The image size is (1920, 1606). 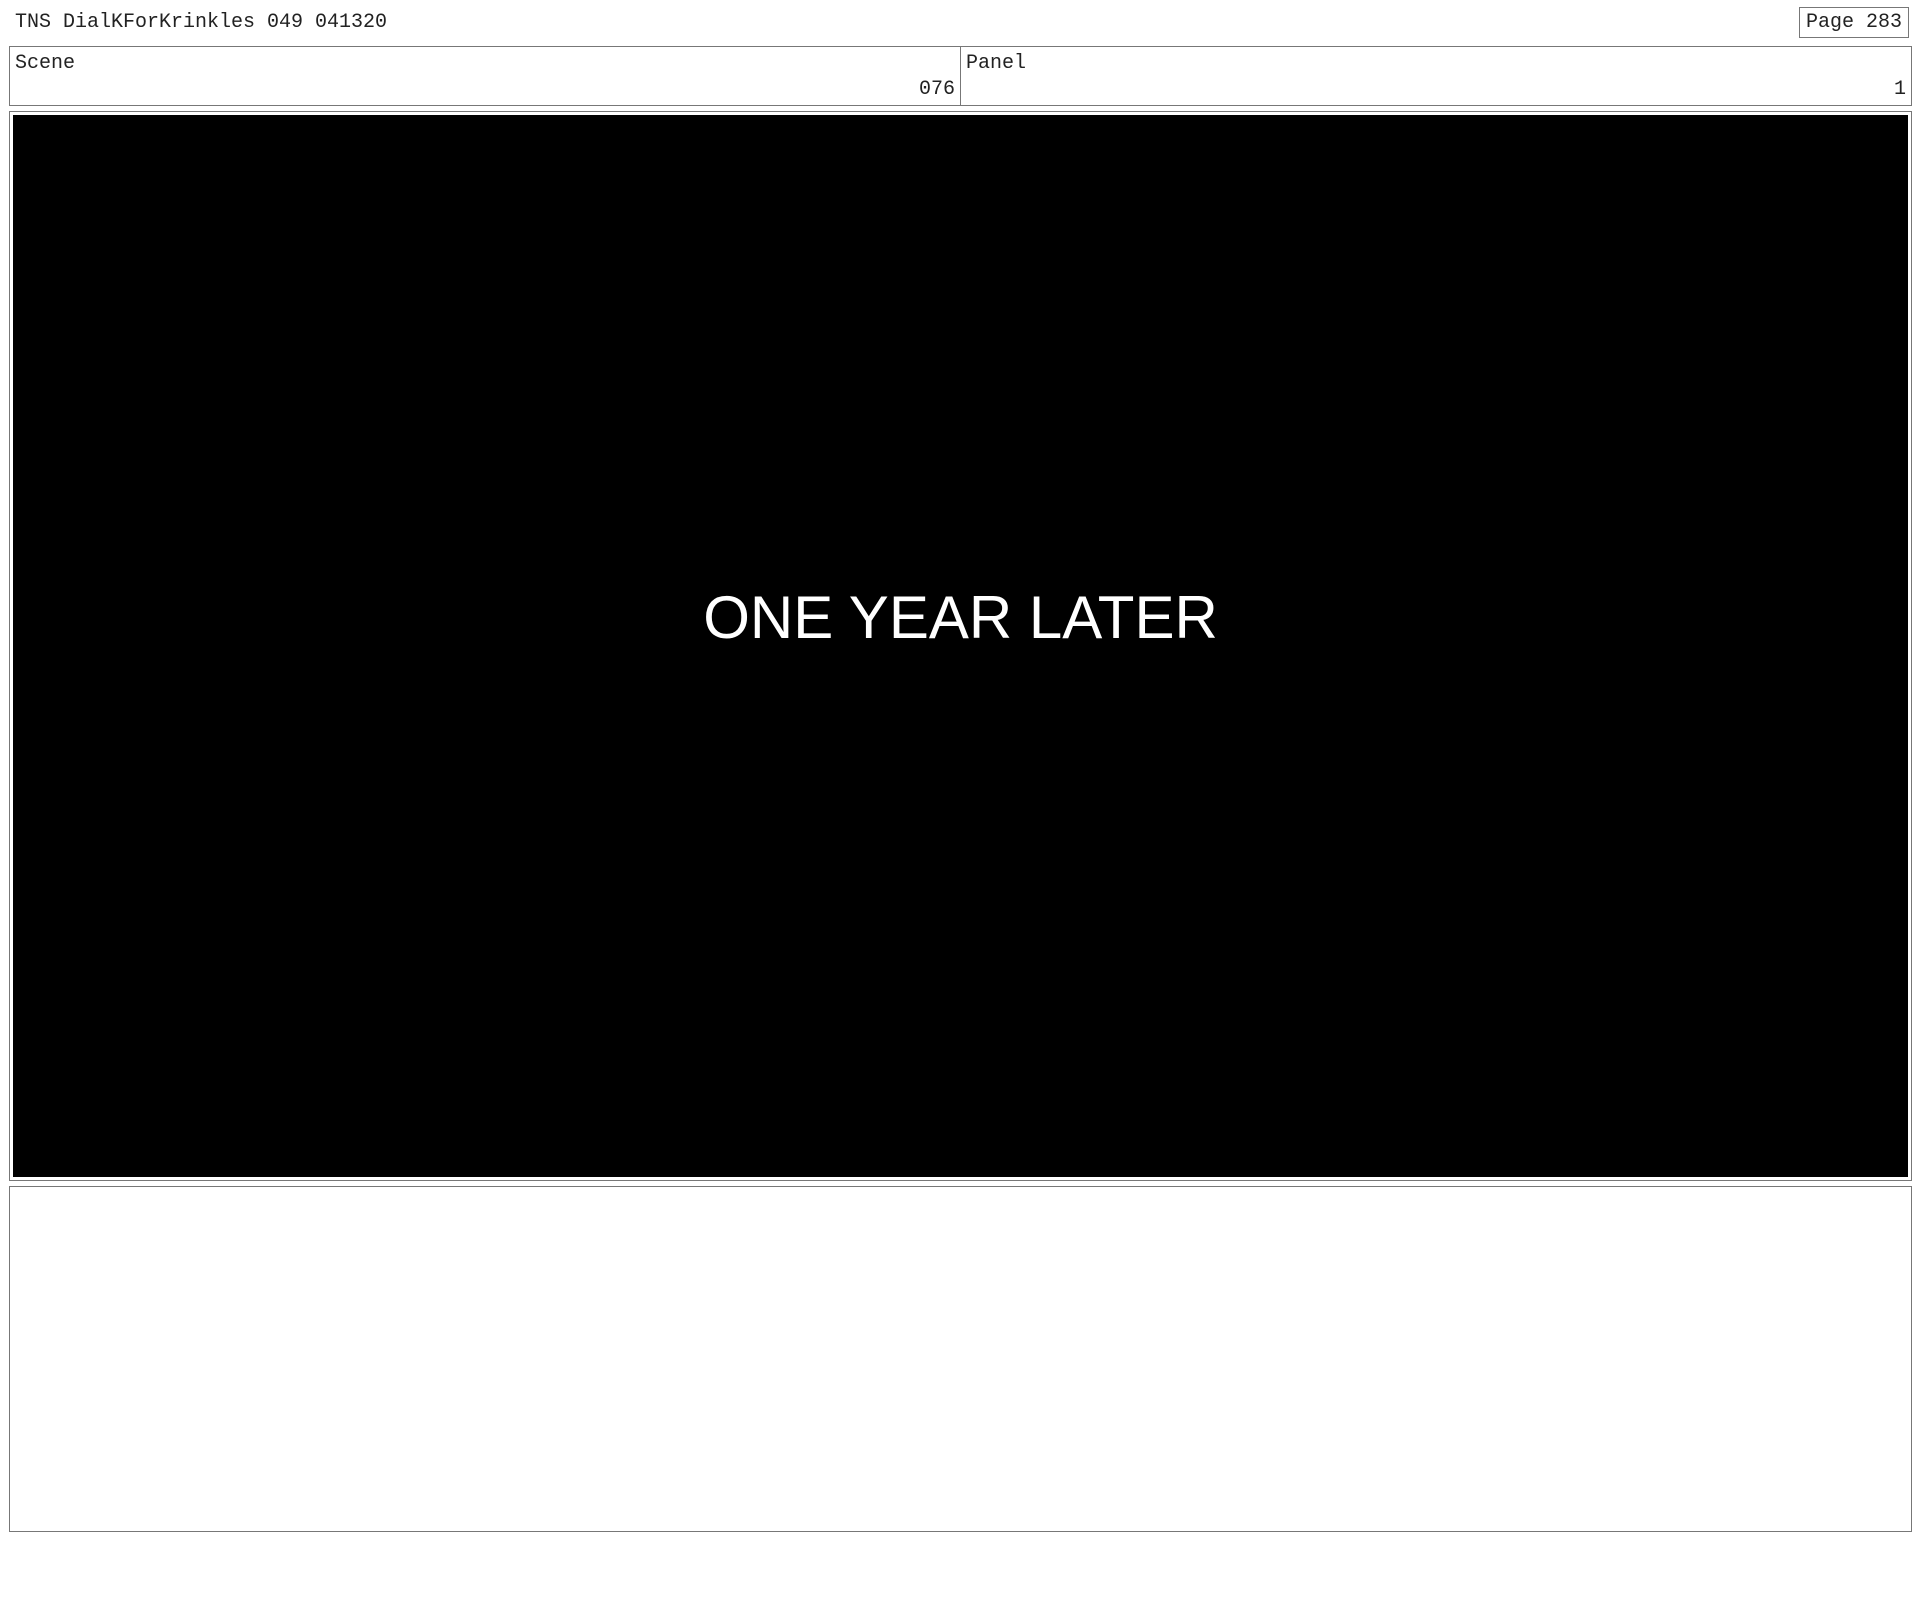 What do you see at coordinates (45, 63) in the screenshot?
I see `scene-label: Scene` at bounding box center [45, 63].